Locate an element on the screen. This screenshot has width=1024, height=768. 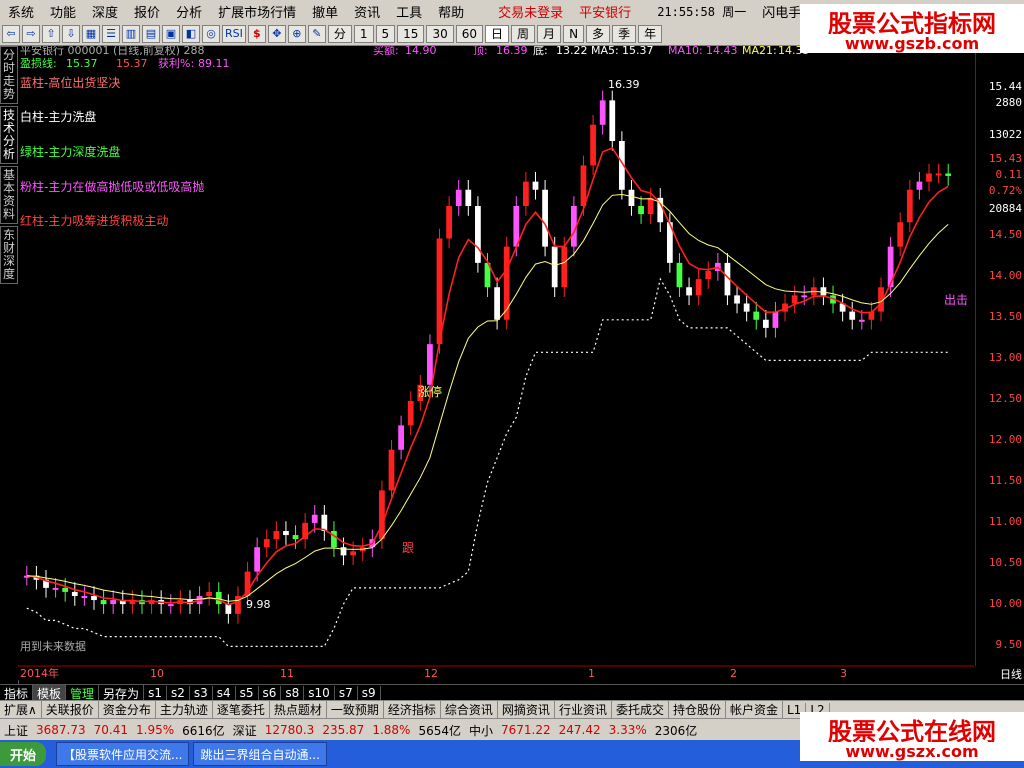
tab-s8: s8 is located at coordinates (293, 693).